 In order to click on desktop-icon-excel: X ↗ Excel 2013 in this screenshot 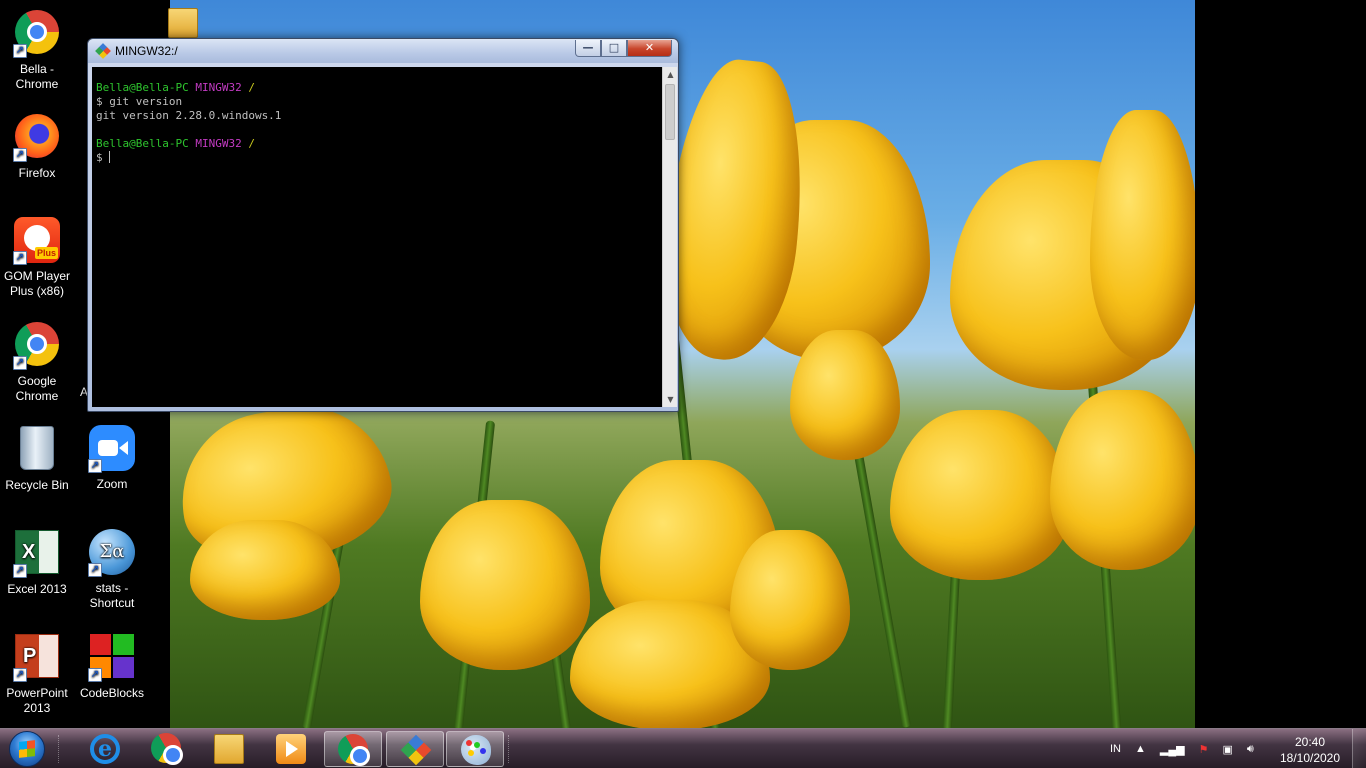, I will do `click(37, 562)`.